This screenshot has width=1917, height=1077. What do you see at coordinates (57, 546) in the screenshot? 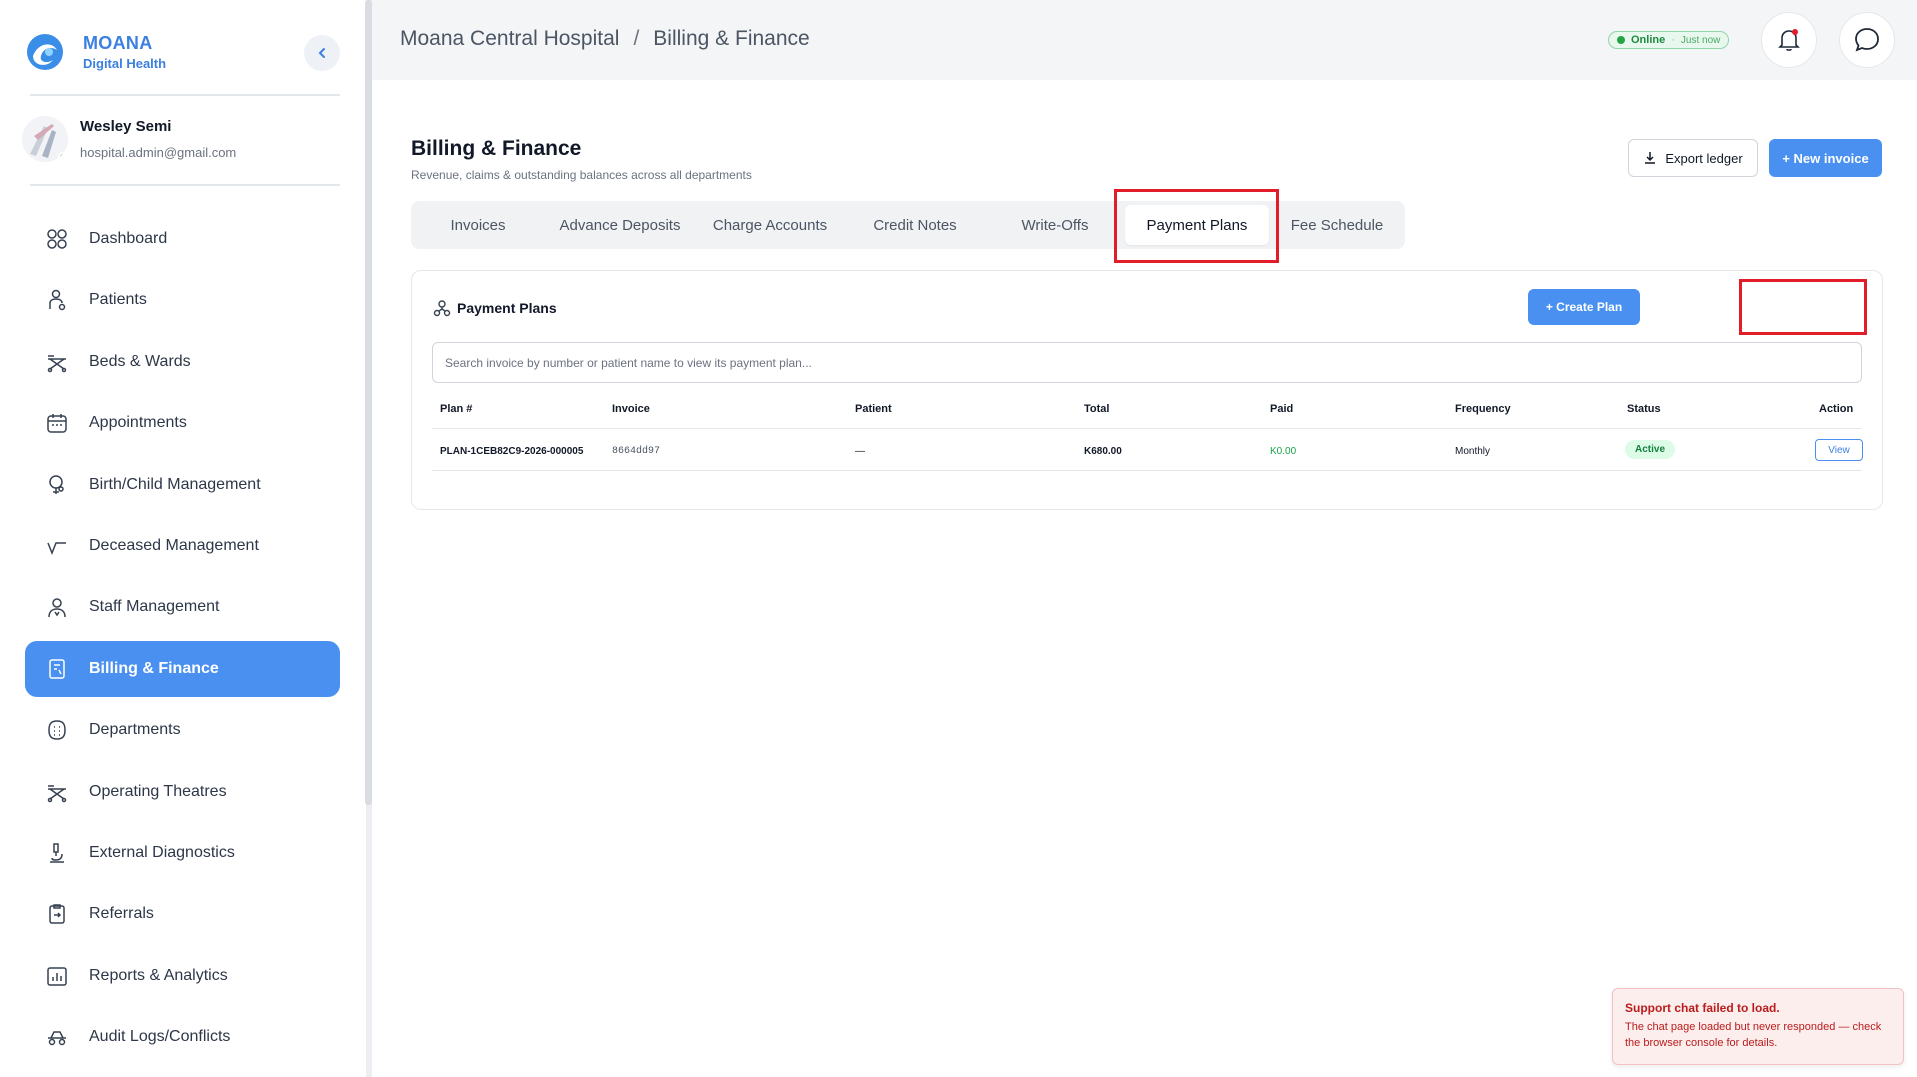
I see `deceased-icon` at bounding box center [57, 546].